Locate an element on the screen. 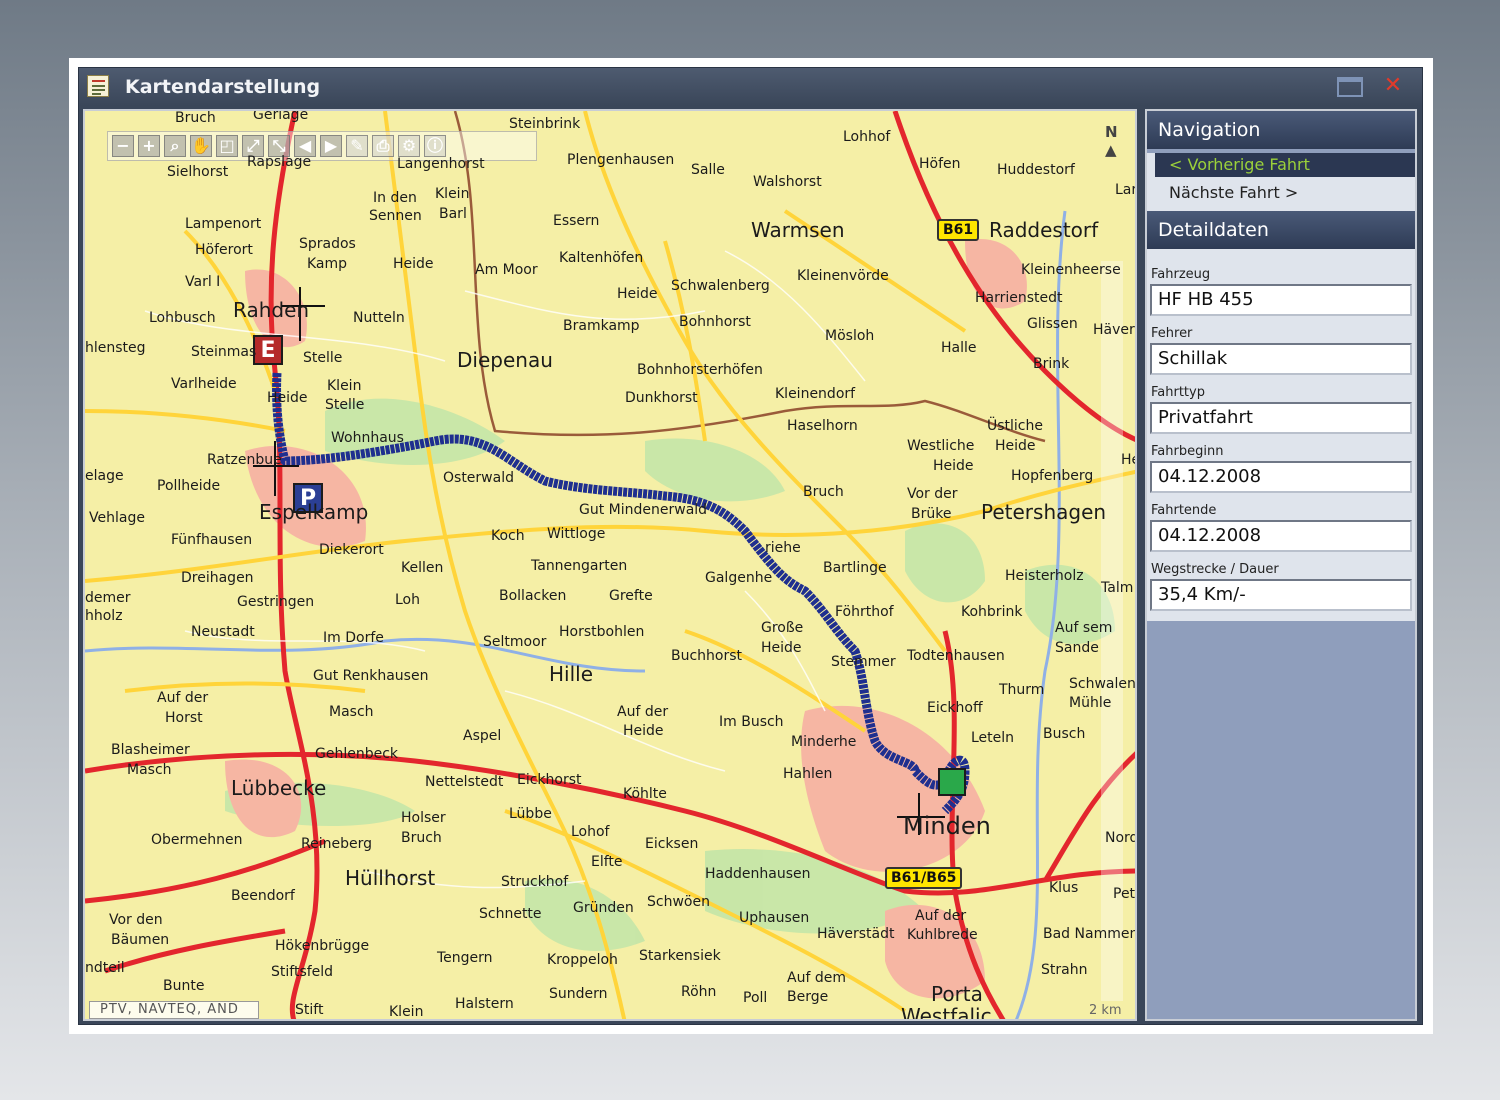  measure-icon: ✎ is located at coordinates (357, 146).